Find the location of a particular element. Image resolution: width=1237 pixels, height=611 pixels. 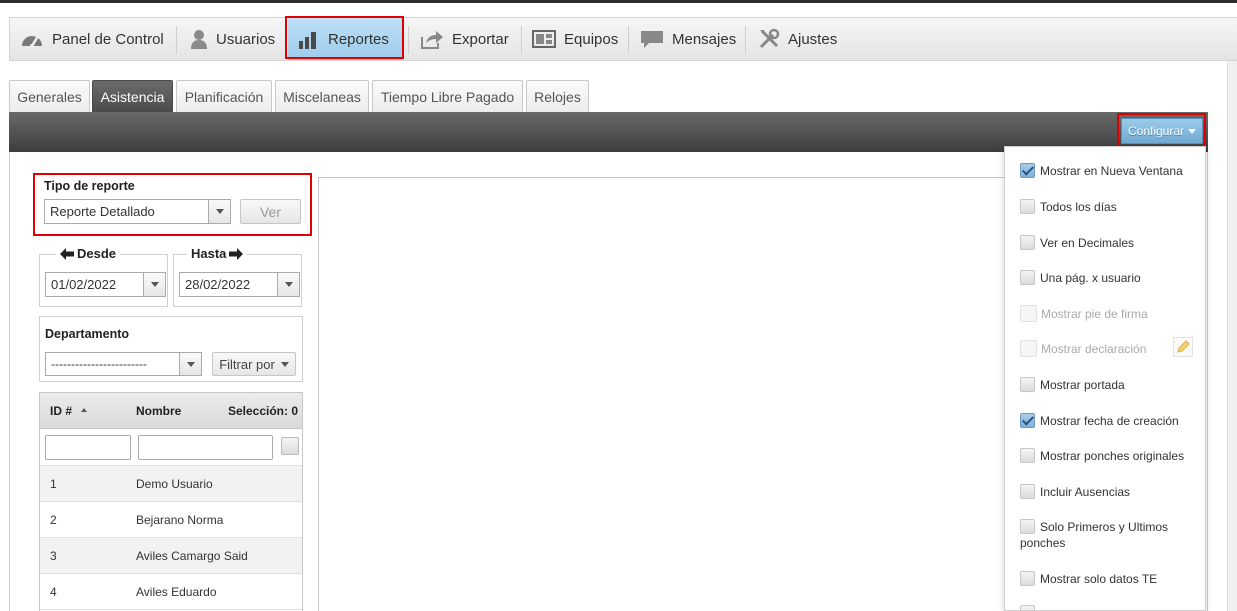

row-id: 2 is located at coordinates (53, 520).